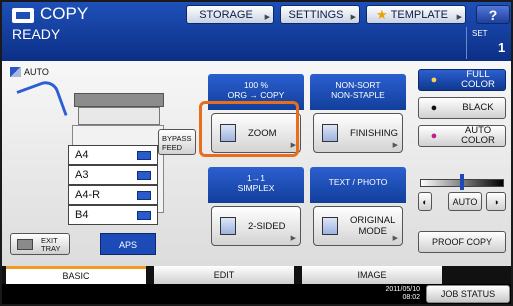 The image size is (513, 306). I want to click on black-button: ● BLACK, so click(462, 108).